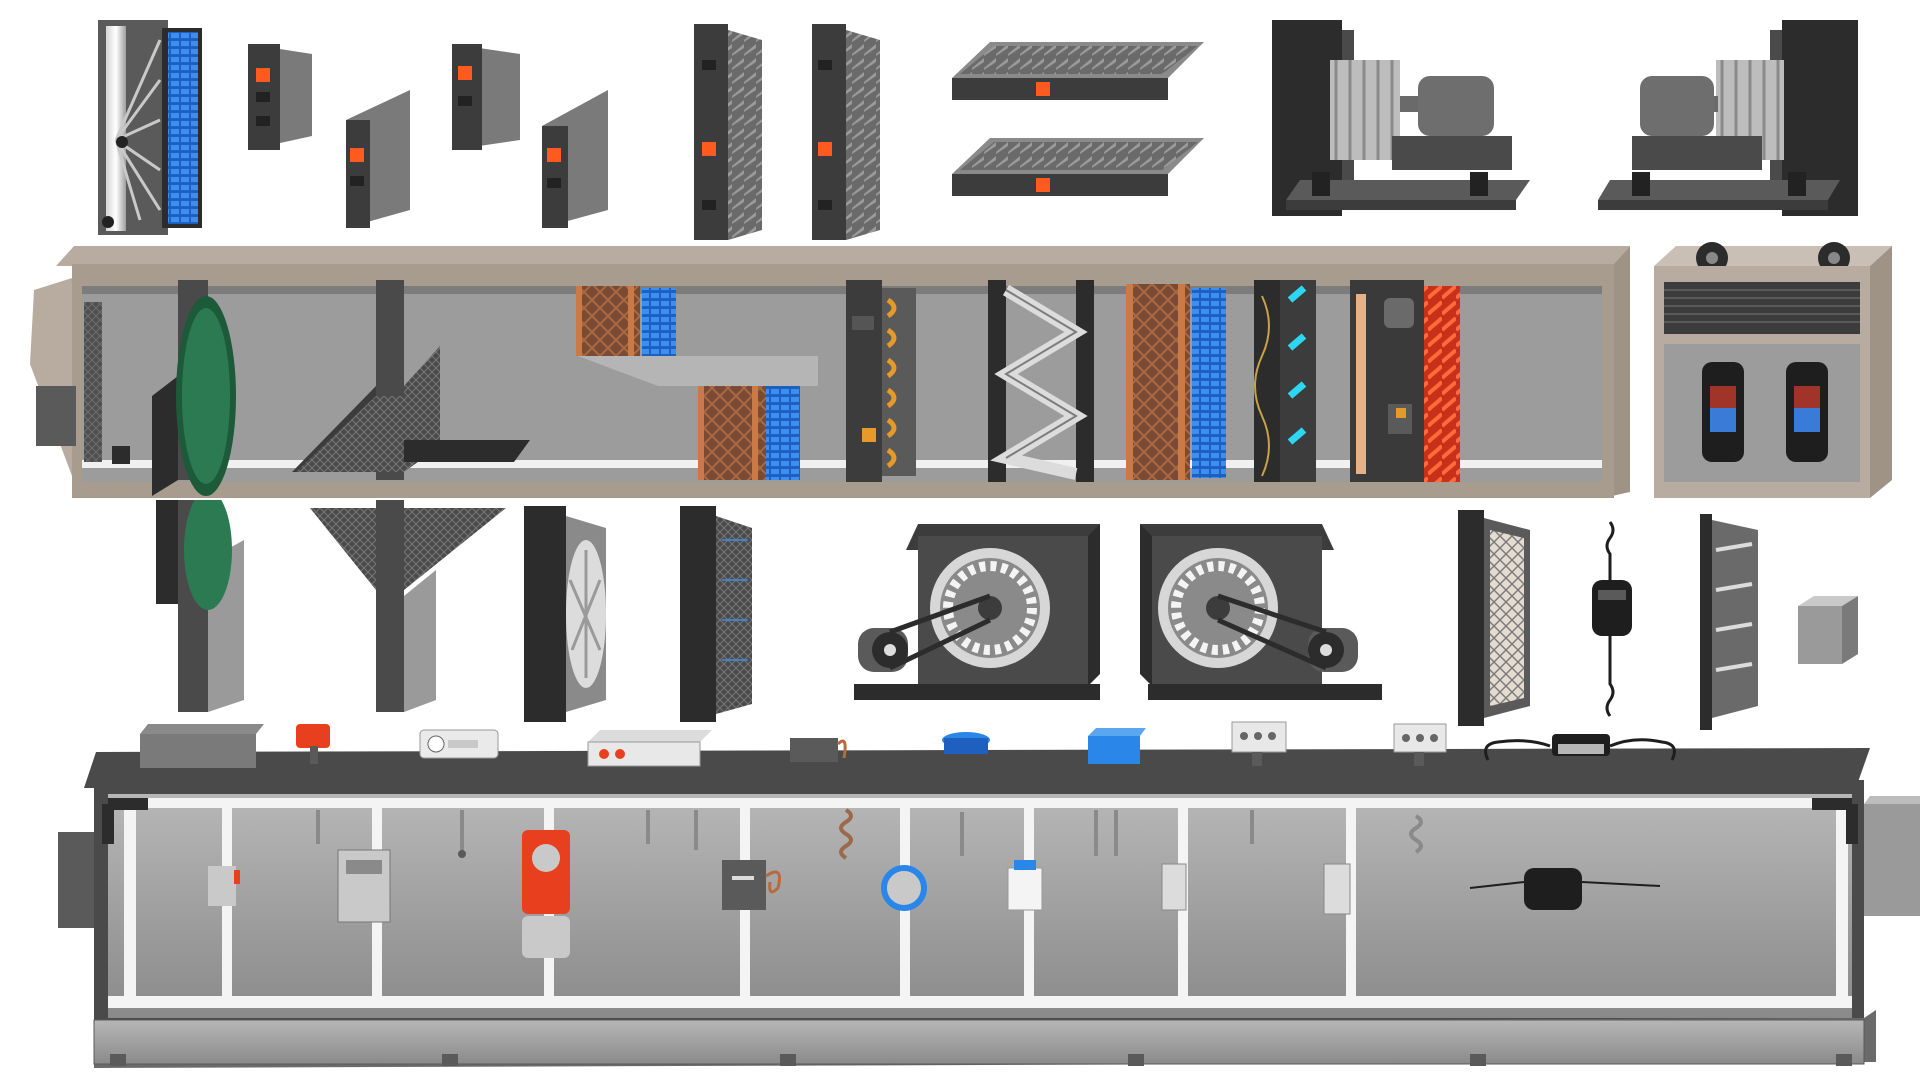  Describe the element at coordinates (200, 606) in the screenshot. I see `heat-wheel-lower-icon` at that location.